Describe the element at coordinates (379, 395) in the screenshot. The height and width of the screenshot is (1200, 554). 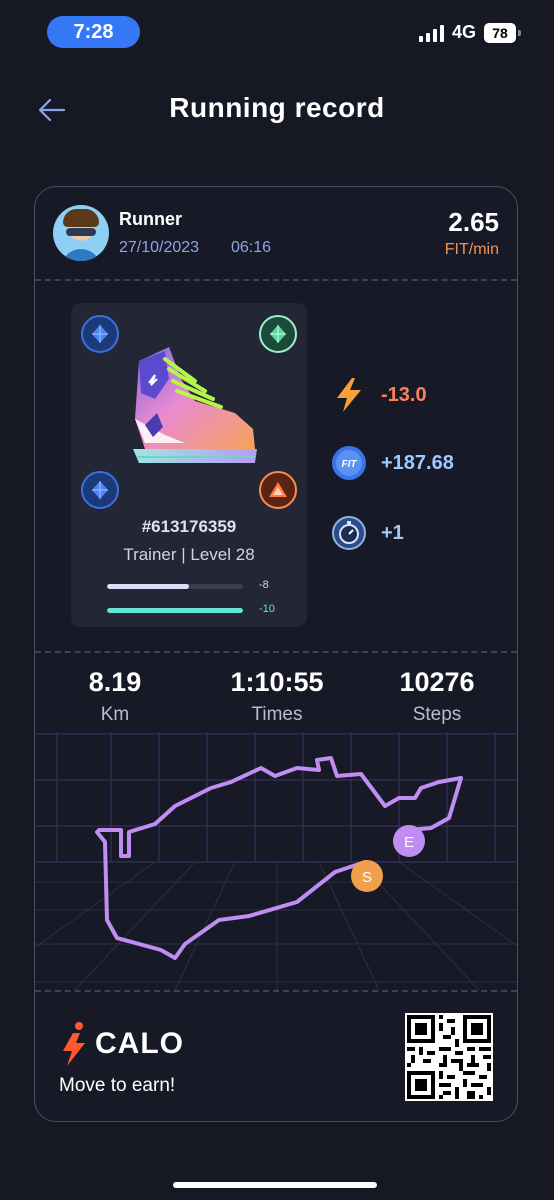
I see `energy-reward: -13.0` at that location.